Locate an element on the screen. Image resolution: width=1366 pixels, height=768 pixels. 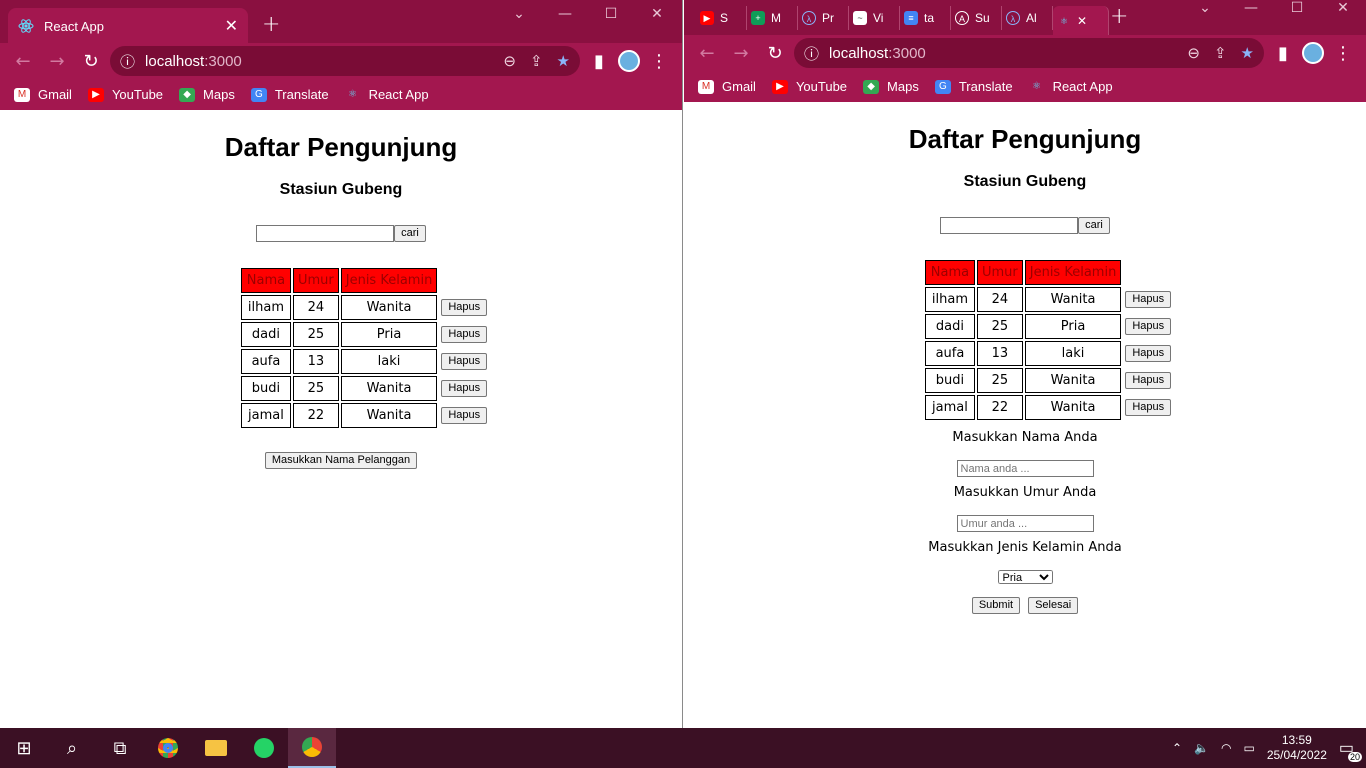
whatsapp-icon is located at coordinates (264, 748).